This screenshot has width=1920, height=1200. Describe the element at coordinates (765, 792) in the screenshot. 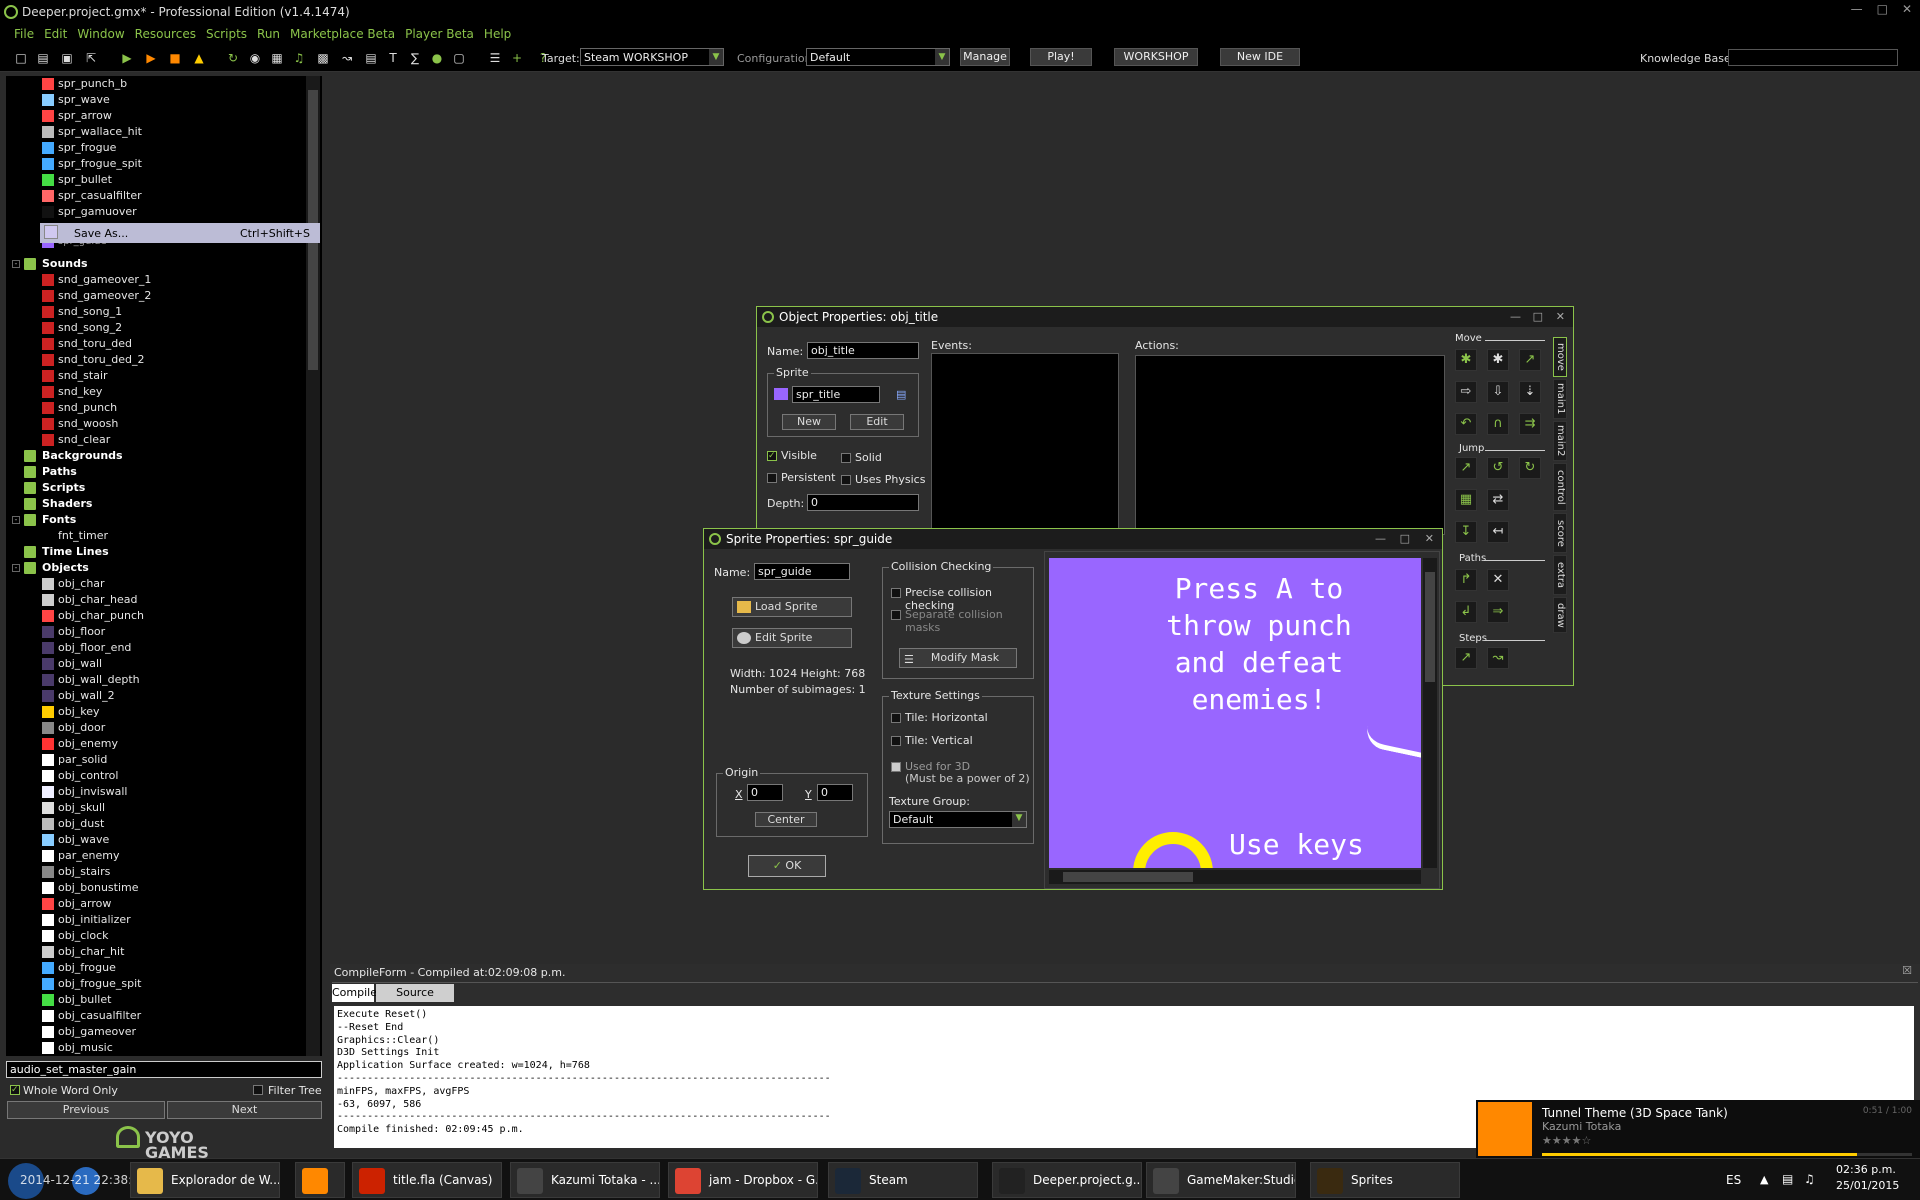

I see `origin-x-input: 0` at that location.